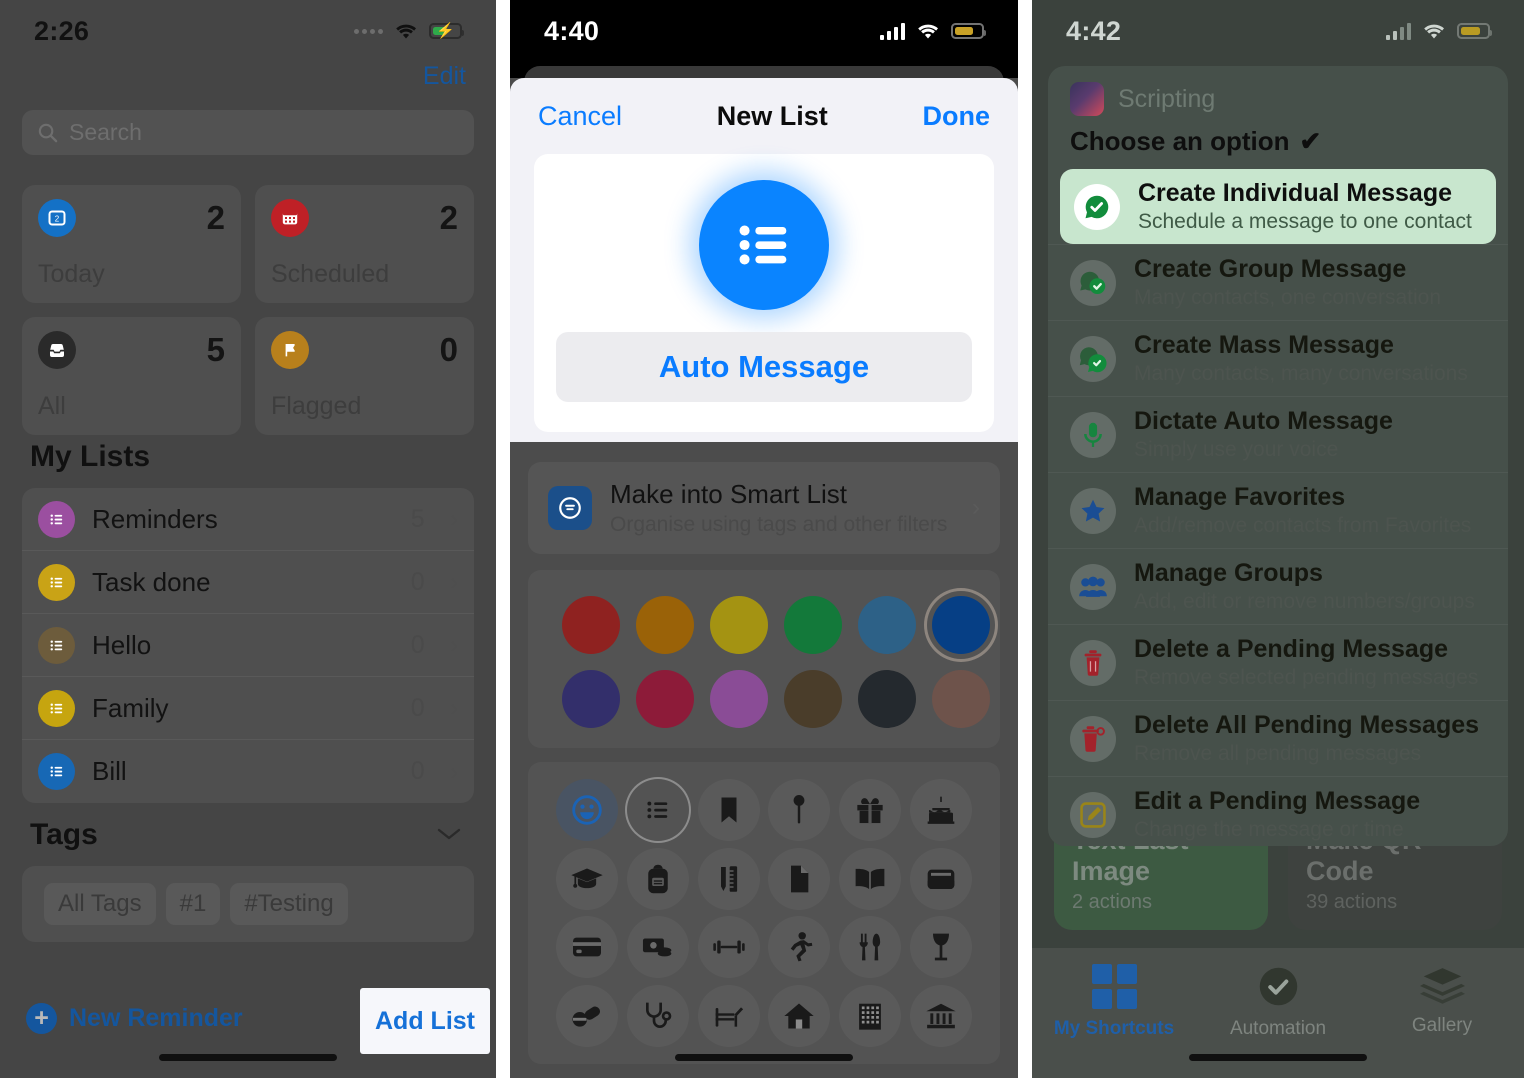 The image size is (1524, 1078). Describe the element at coordinates (417, 518) in the screenshot. I see `list-count: 5` at that location.